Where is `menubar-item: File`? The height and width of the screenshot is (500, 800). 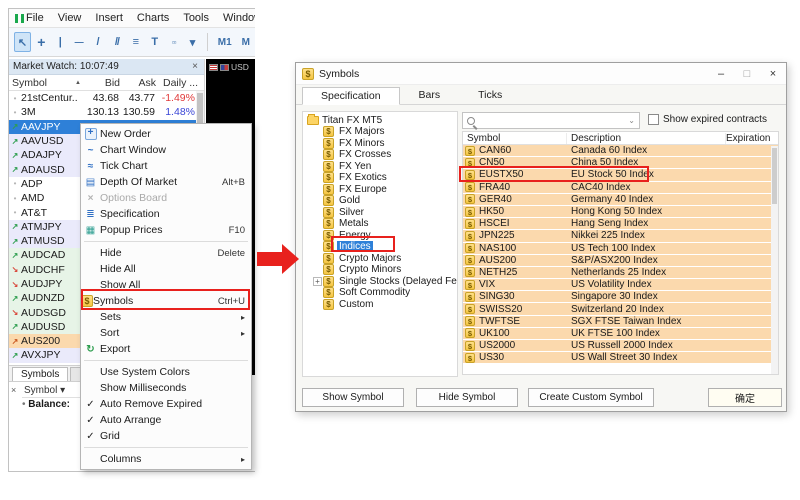
menubar-item: File is located at coordinates (35, 18).